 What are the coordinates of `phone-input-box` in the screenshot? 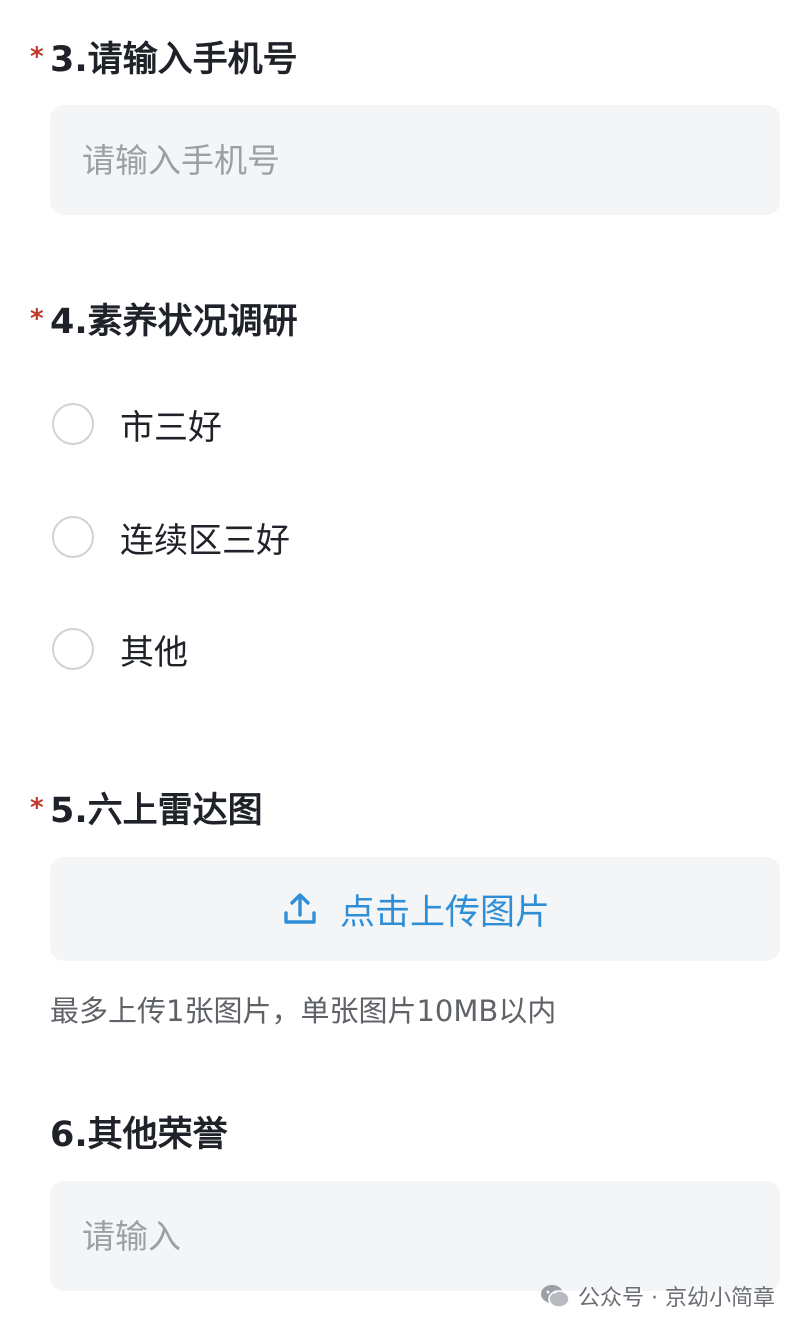 It's located at (415, 160).